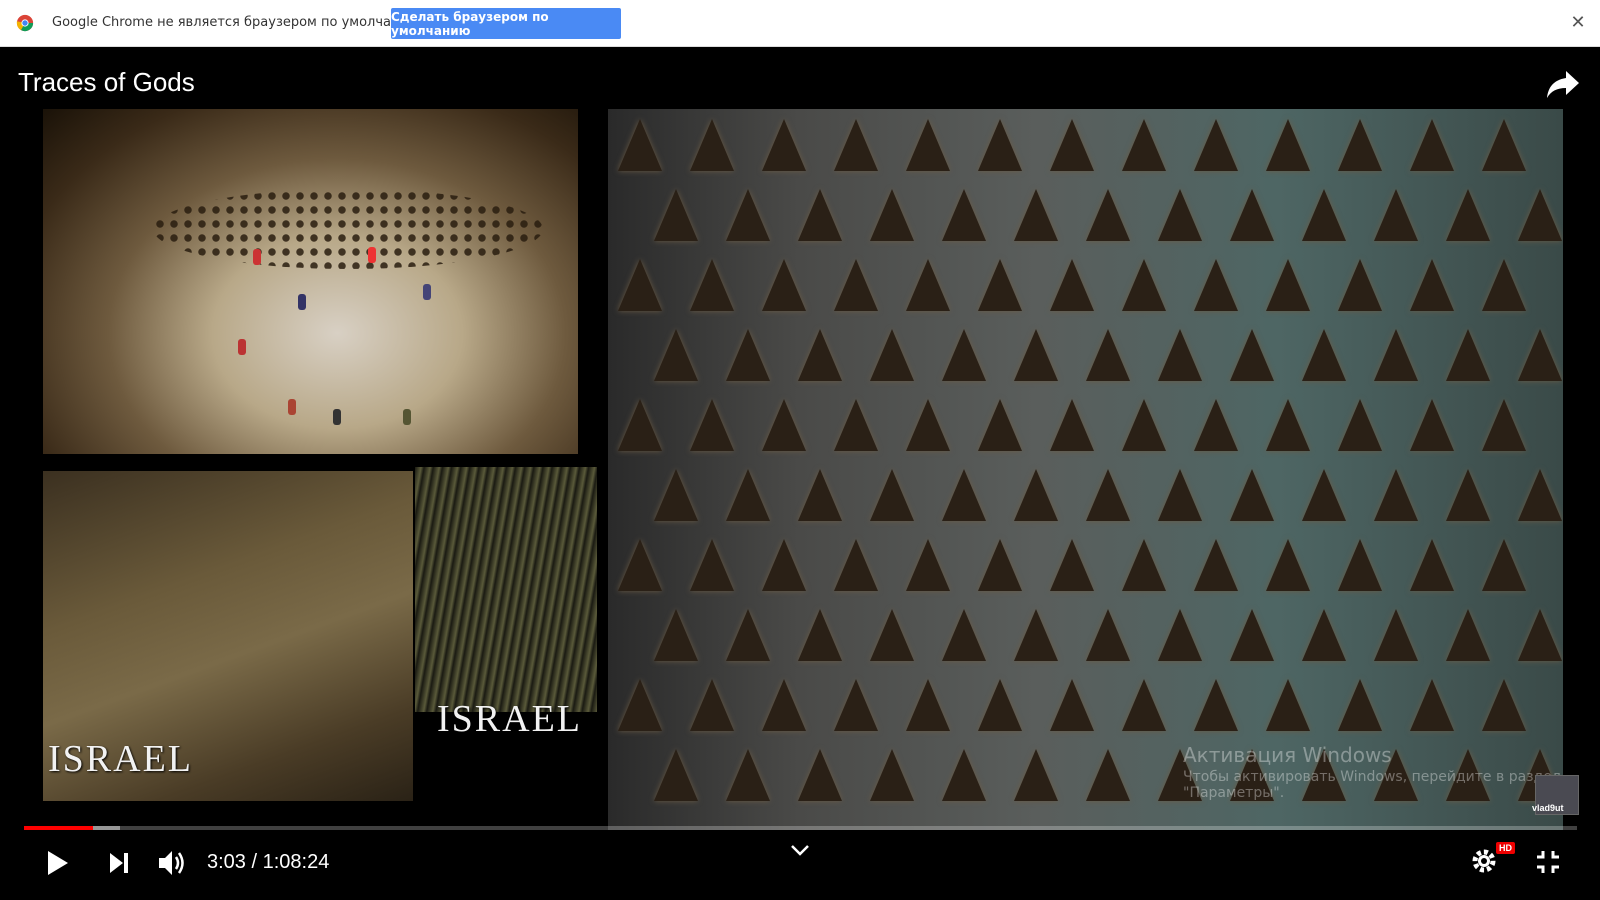  I want to click on video-frame-cave-top, so click(310, 281).